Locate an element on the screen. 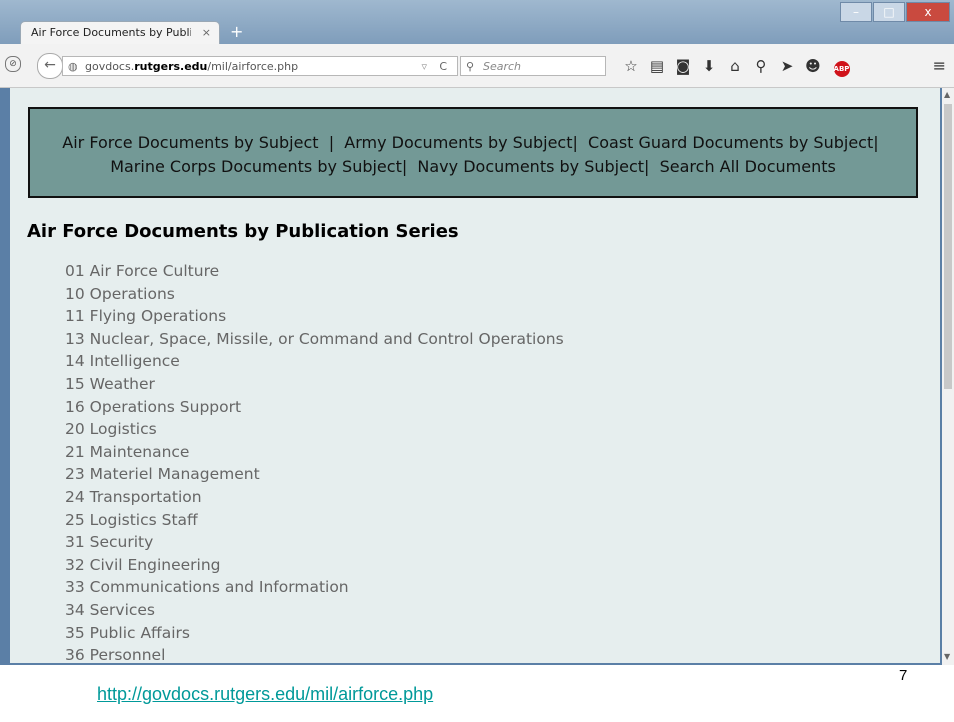  series-link-33: 33 Communications and Information is located at coordinates (314, 587).